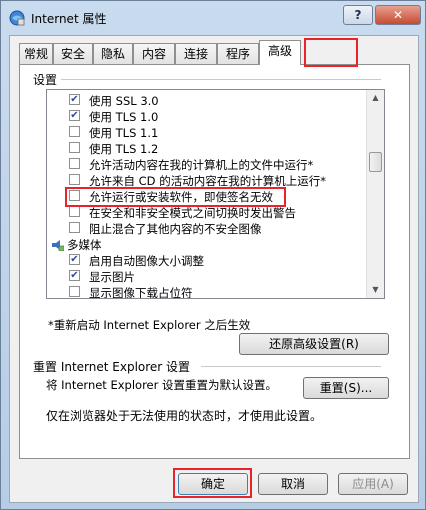 Image resolution: width=426 pixels, height=510 pixels. Describe the element at coordinates (192, 213) in the screenshot. I see `list-item-label: 在安全和非安全模式之间切换时发出警告` at that location.